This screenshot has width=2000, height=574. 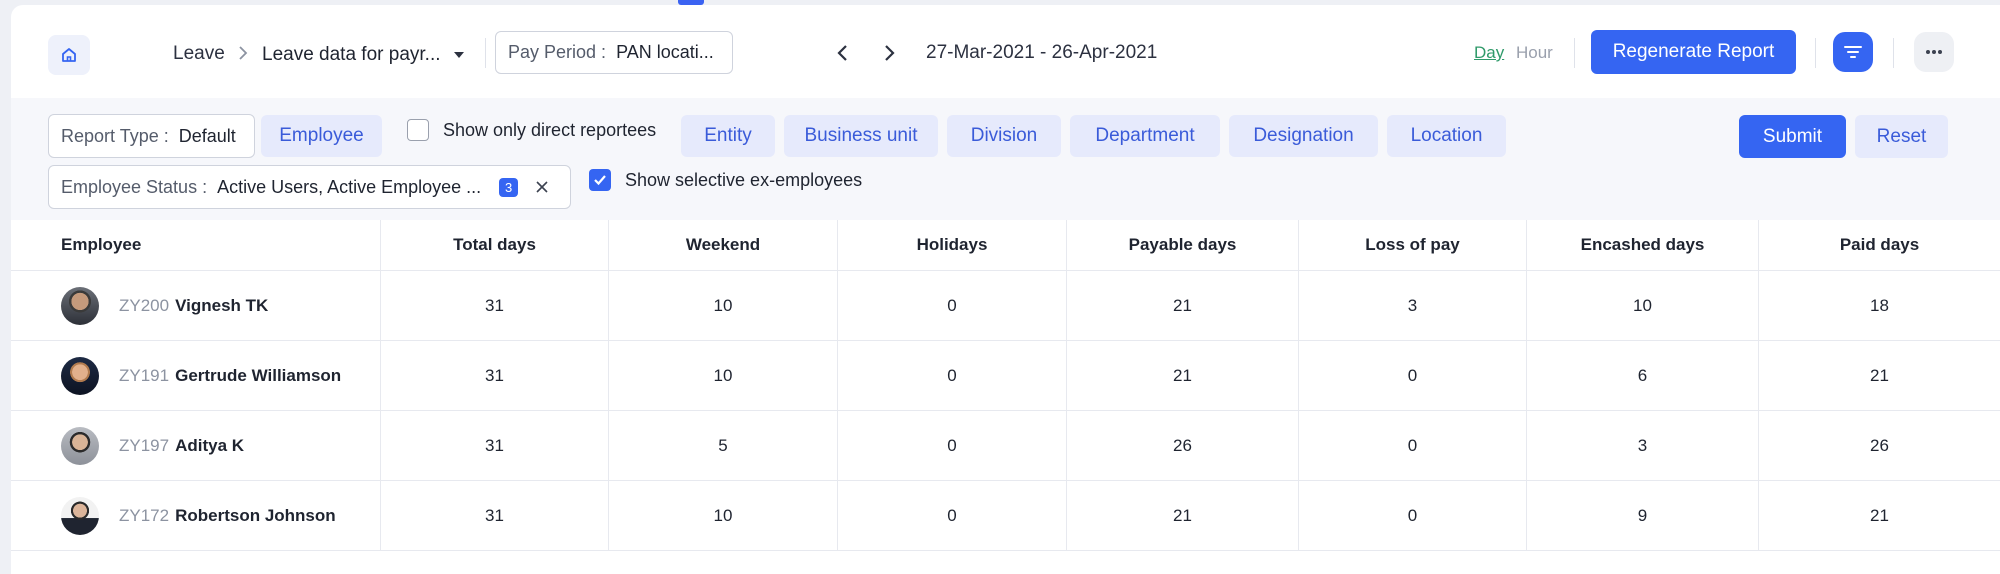 I want to click on checkbox-unchecked, so click(x=418, y=130).